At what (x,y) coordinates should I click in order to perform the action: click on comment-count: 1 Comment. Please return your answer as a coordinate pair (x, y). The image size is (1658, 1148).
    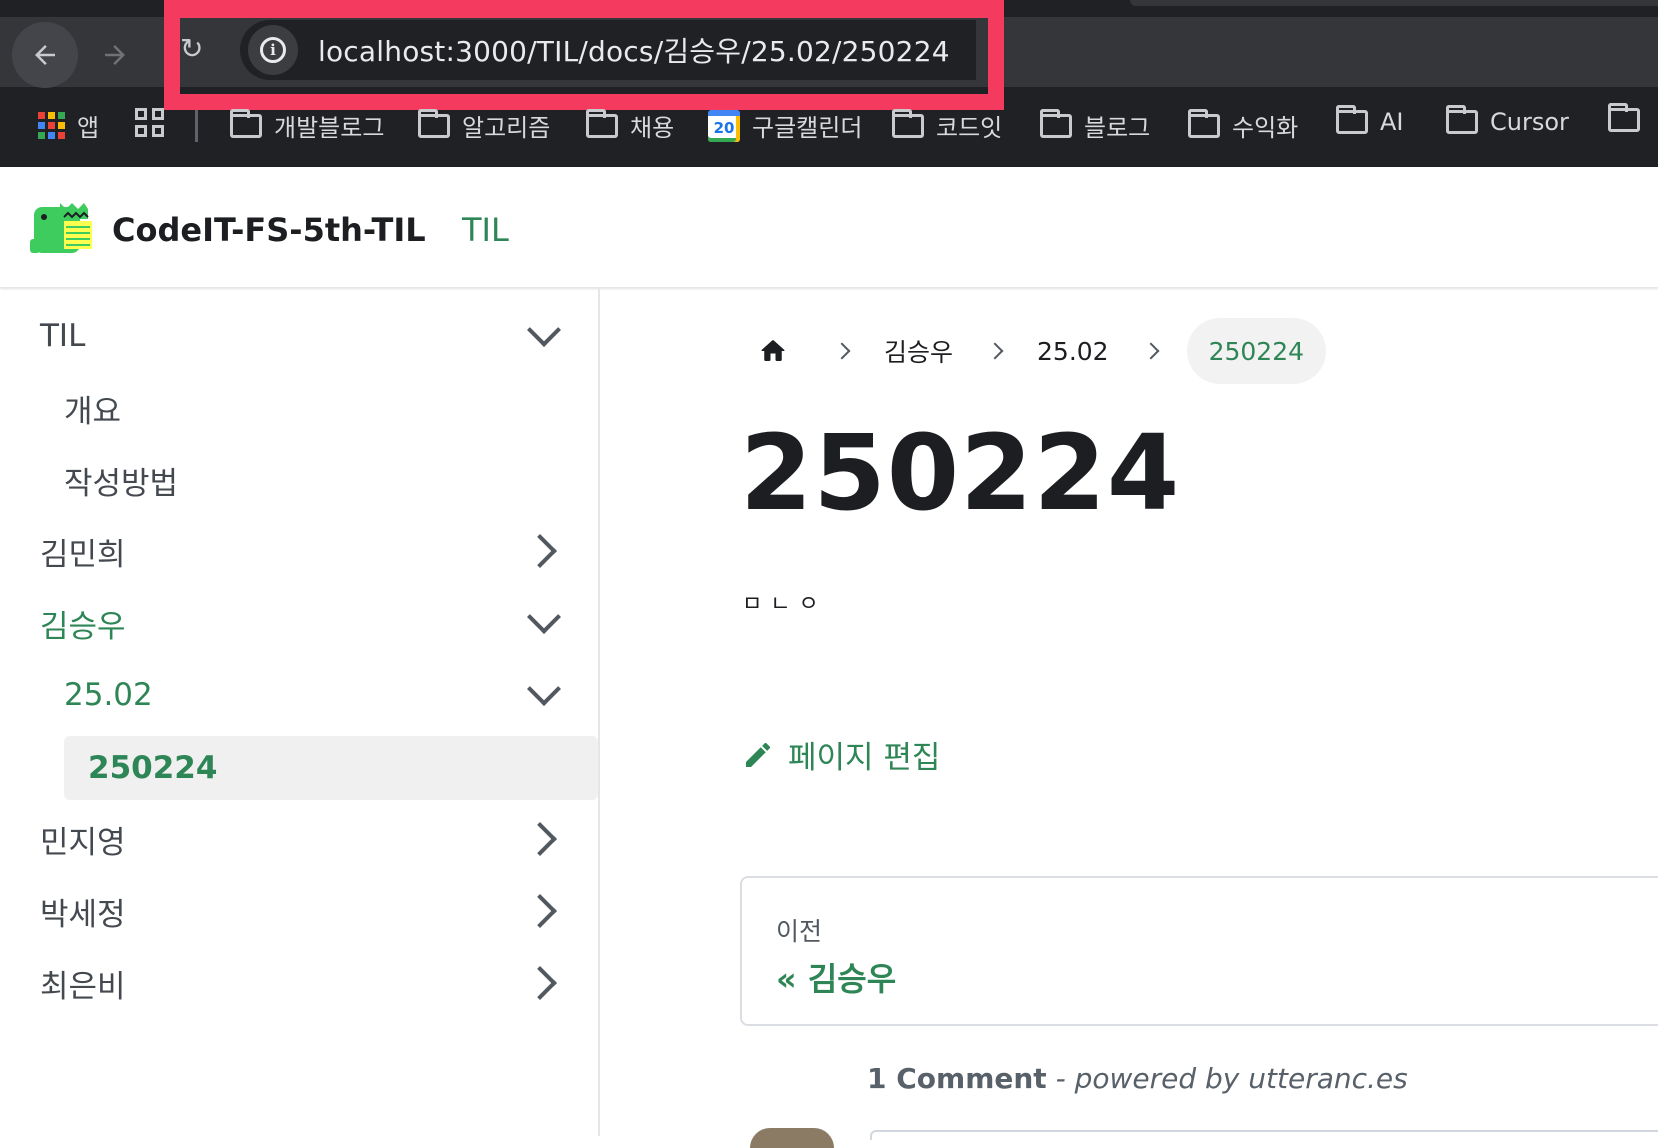
    Looking at the image, I should click on (957, 1078).